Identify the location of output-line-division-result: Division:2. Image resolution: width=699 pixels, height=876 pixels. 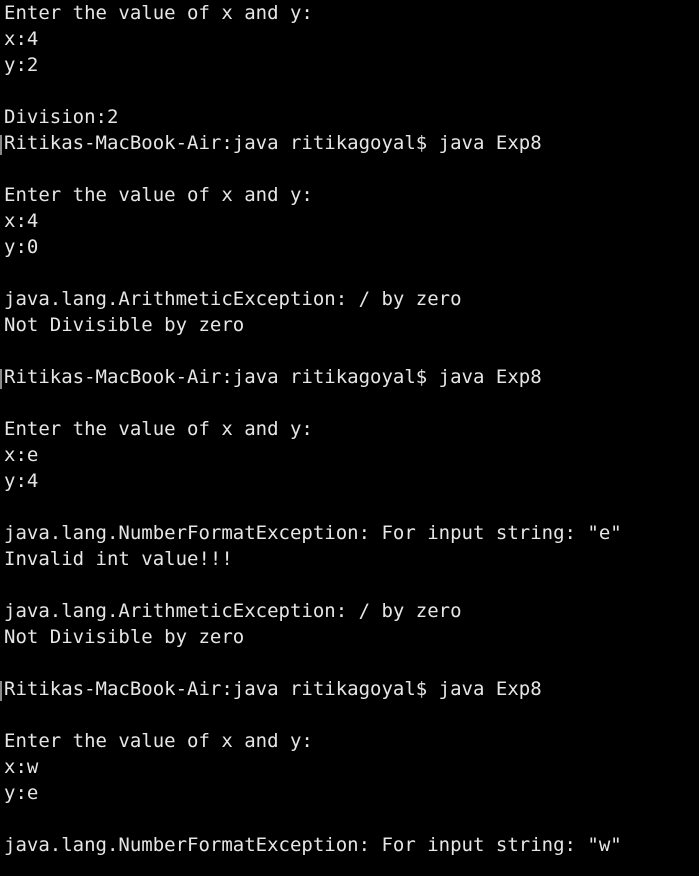
(61, 117).